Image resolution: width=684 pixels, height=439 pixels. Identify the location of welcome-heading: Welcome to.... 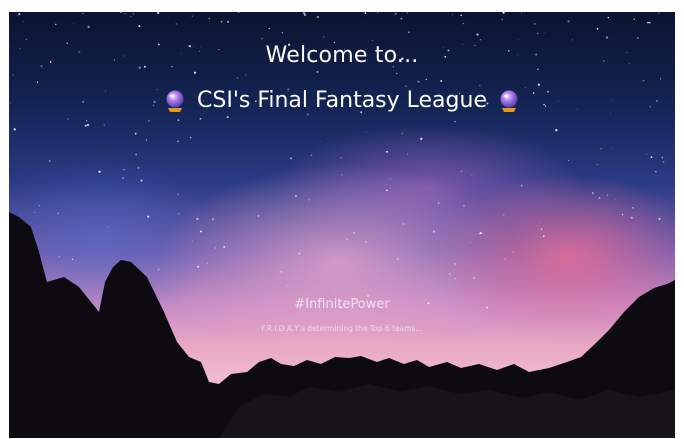
(342, 55).